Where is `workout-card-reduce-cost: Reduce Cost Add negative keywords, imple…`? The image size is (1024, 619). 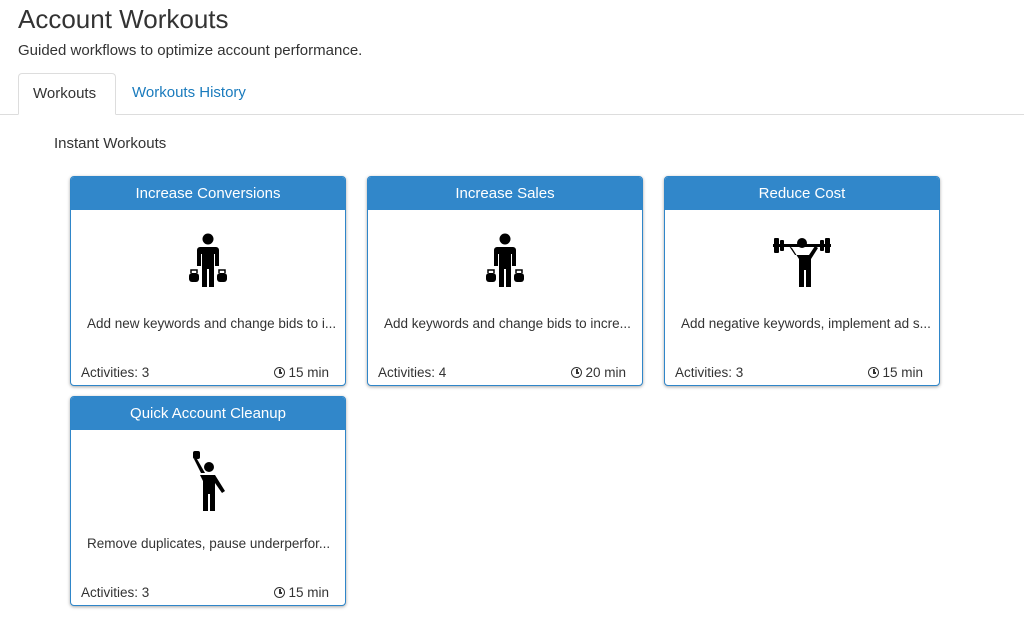
workout-card-reduce-cost: Reduce Cost Add negative keywords, imple… is located at coordinates (802, 281).